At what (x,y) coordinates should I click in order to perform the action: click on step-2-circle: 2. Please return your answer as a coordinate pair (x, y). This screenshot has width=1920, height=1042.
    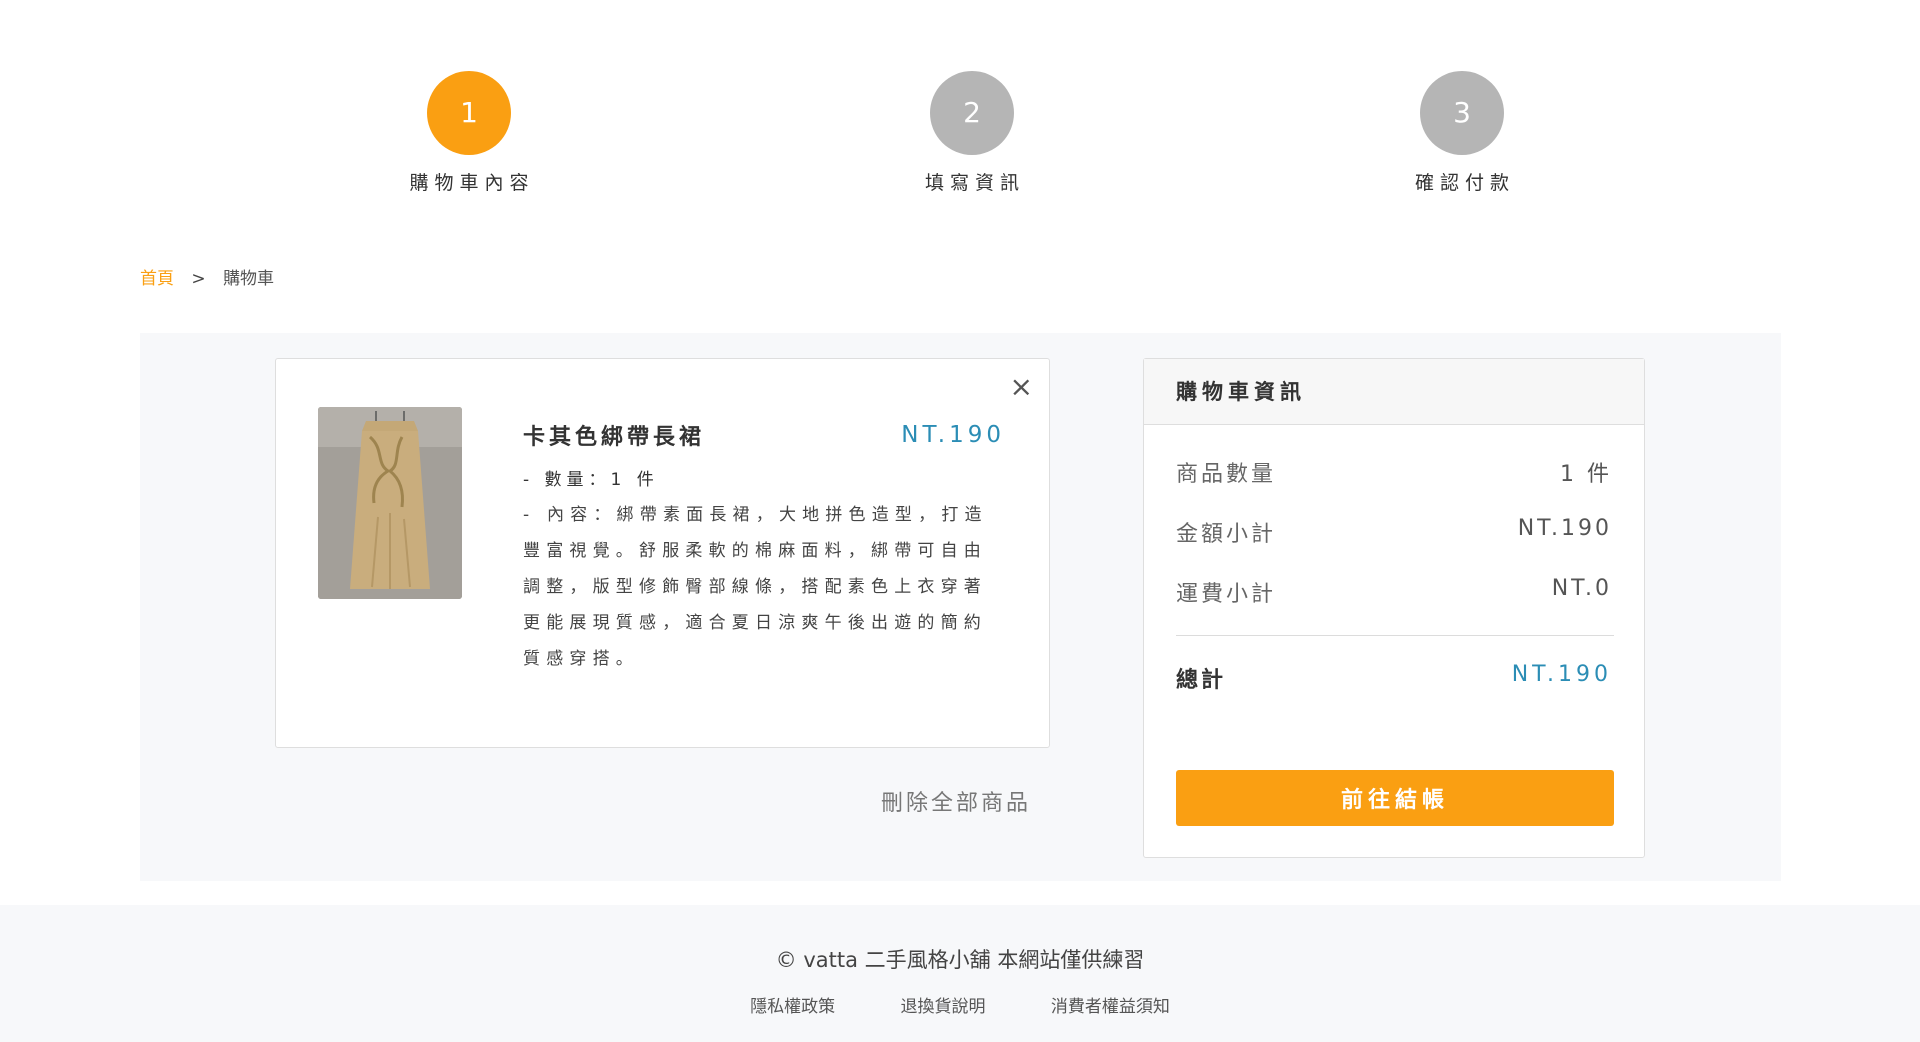
    Looking at the image, I should click on (972, 113).